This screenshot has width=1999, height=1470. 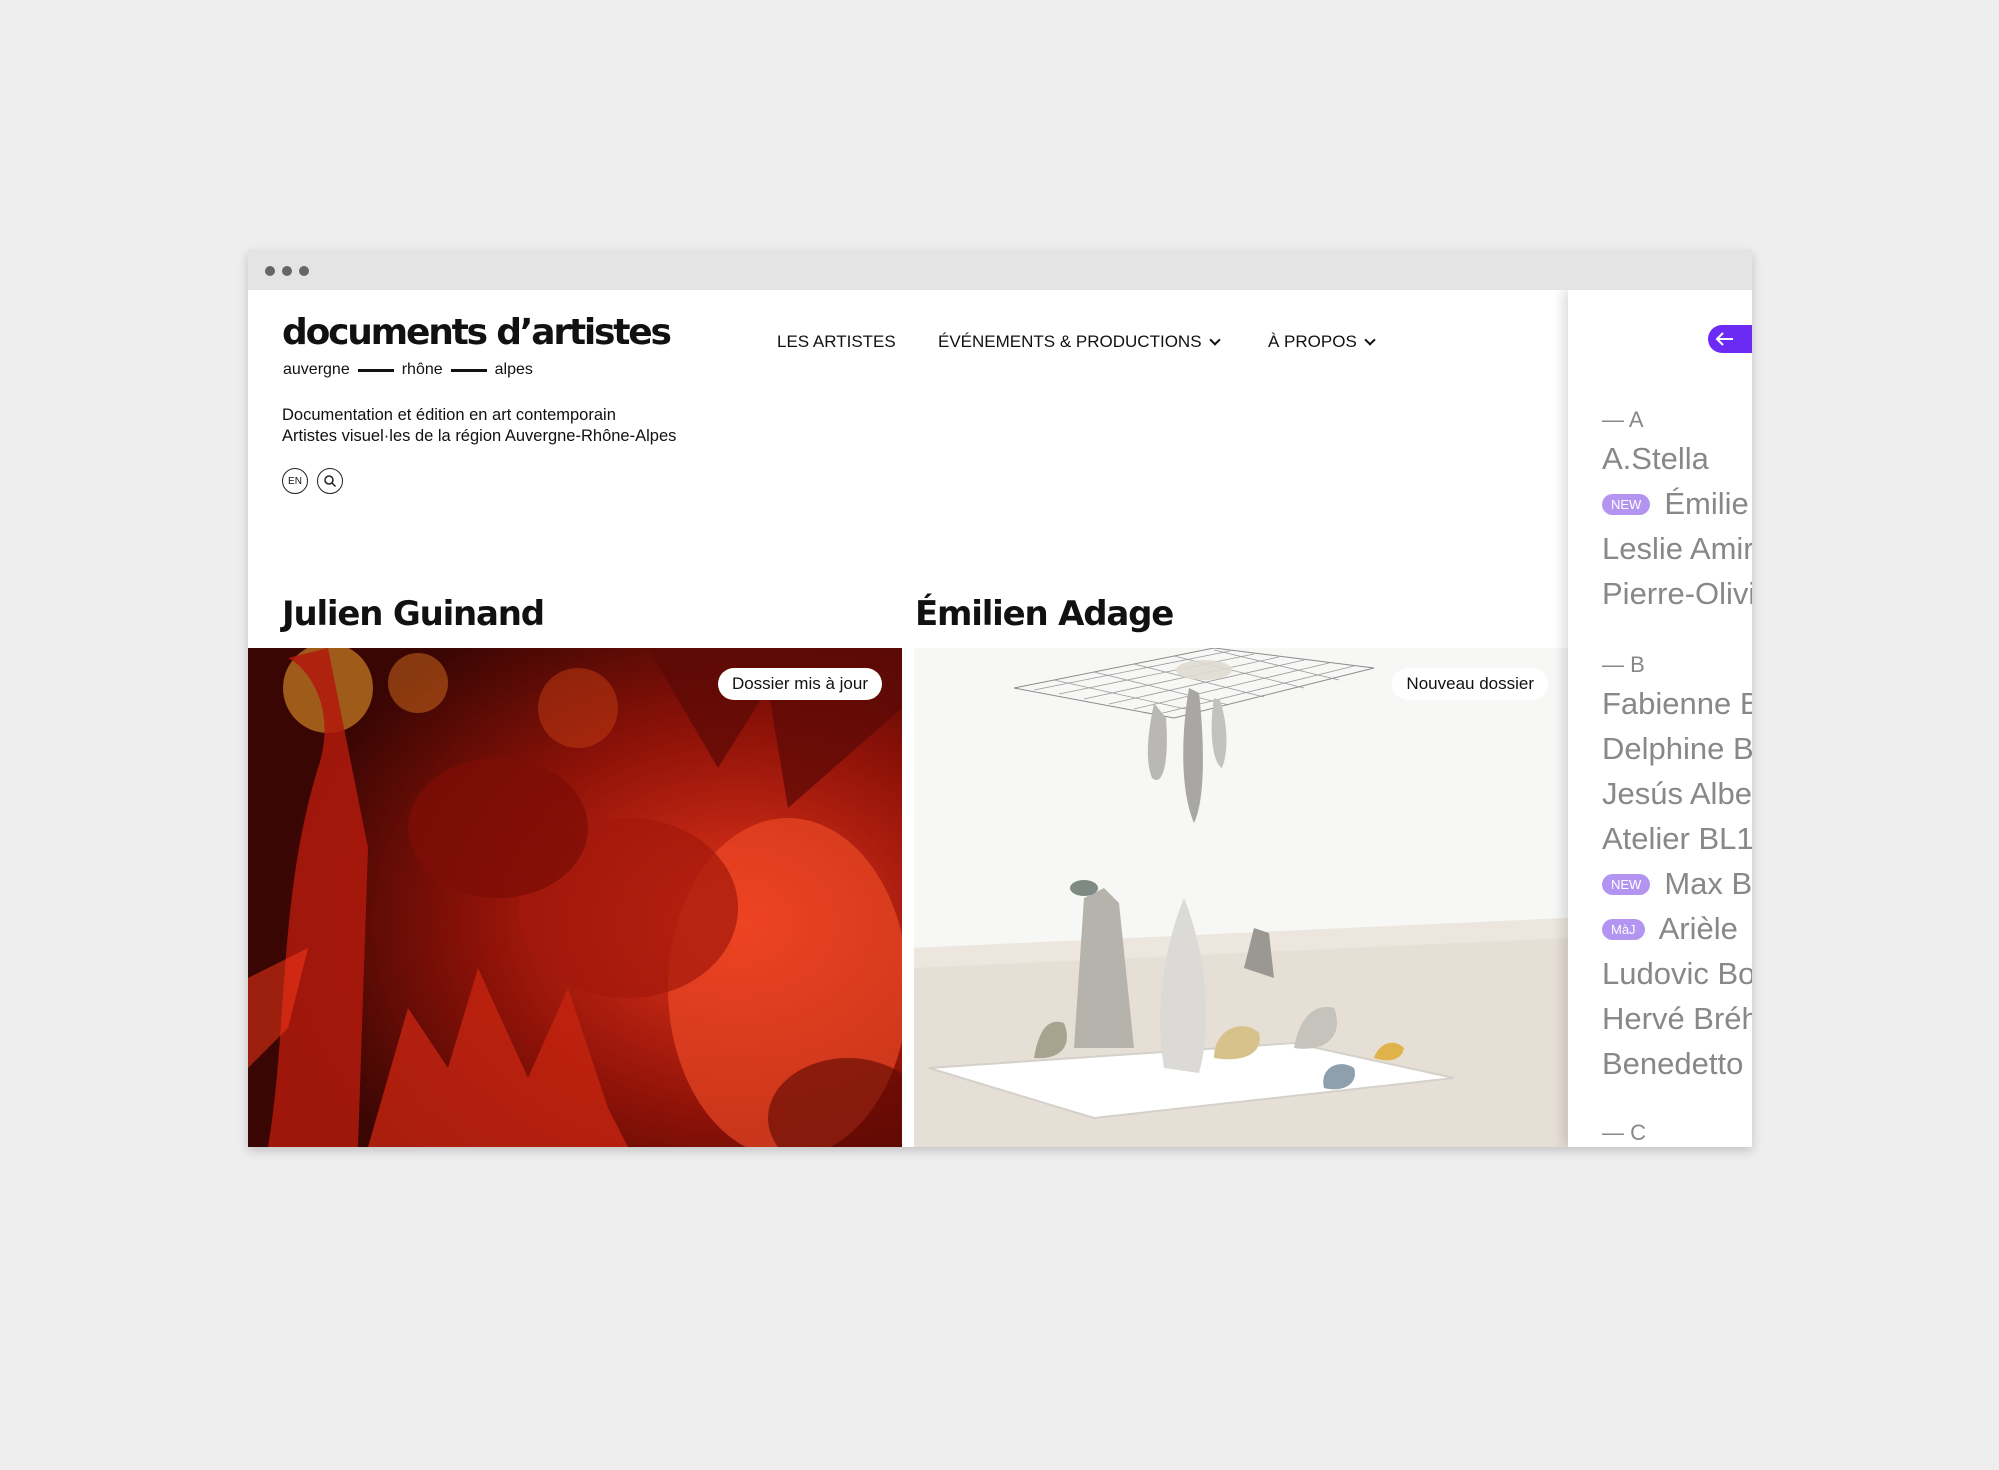 I want to click on artist-link: Delphine B, so click(x=1677, y=749).